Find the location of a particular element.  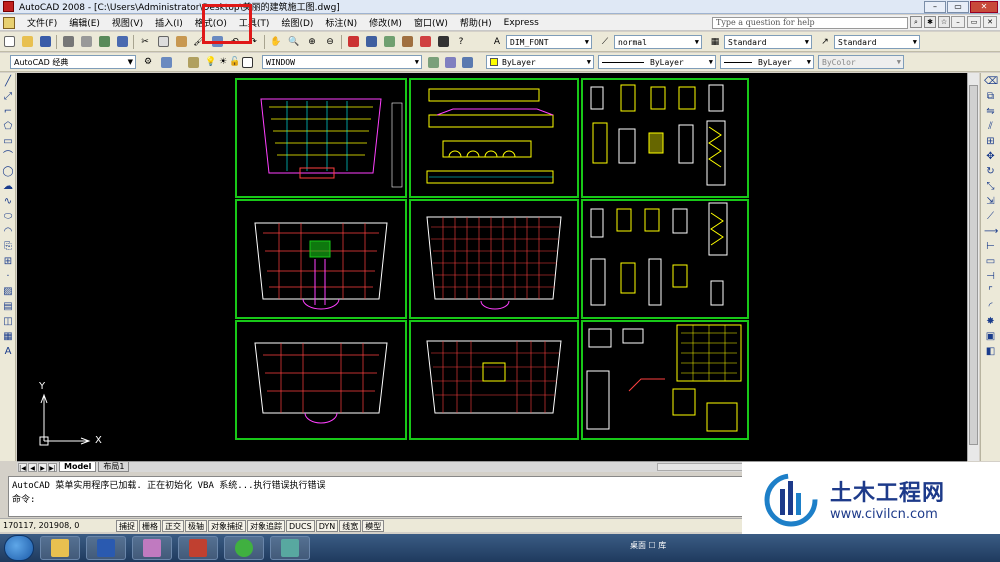

doc-minimize-button: – is located at coordinates (958, 22).